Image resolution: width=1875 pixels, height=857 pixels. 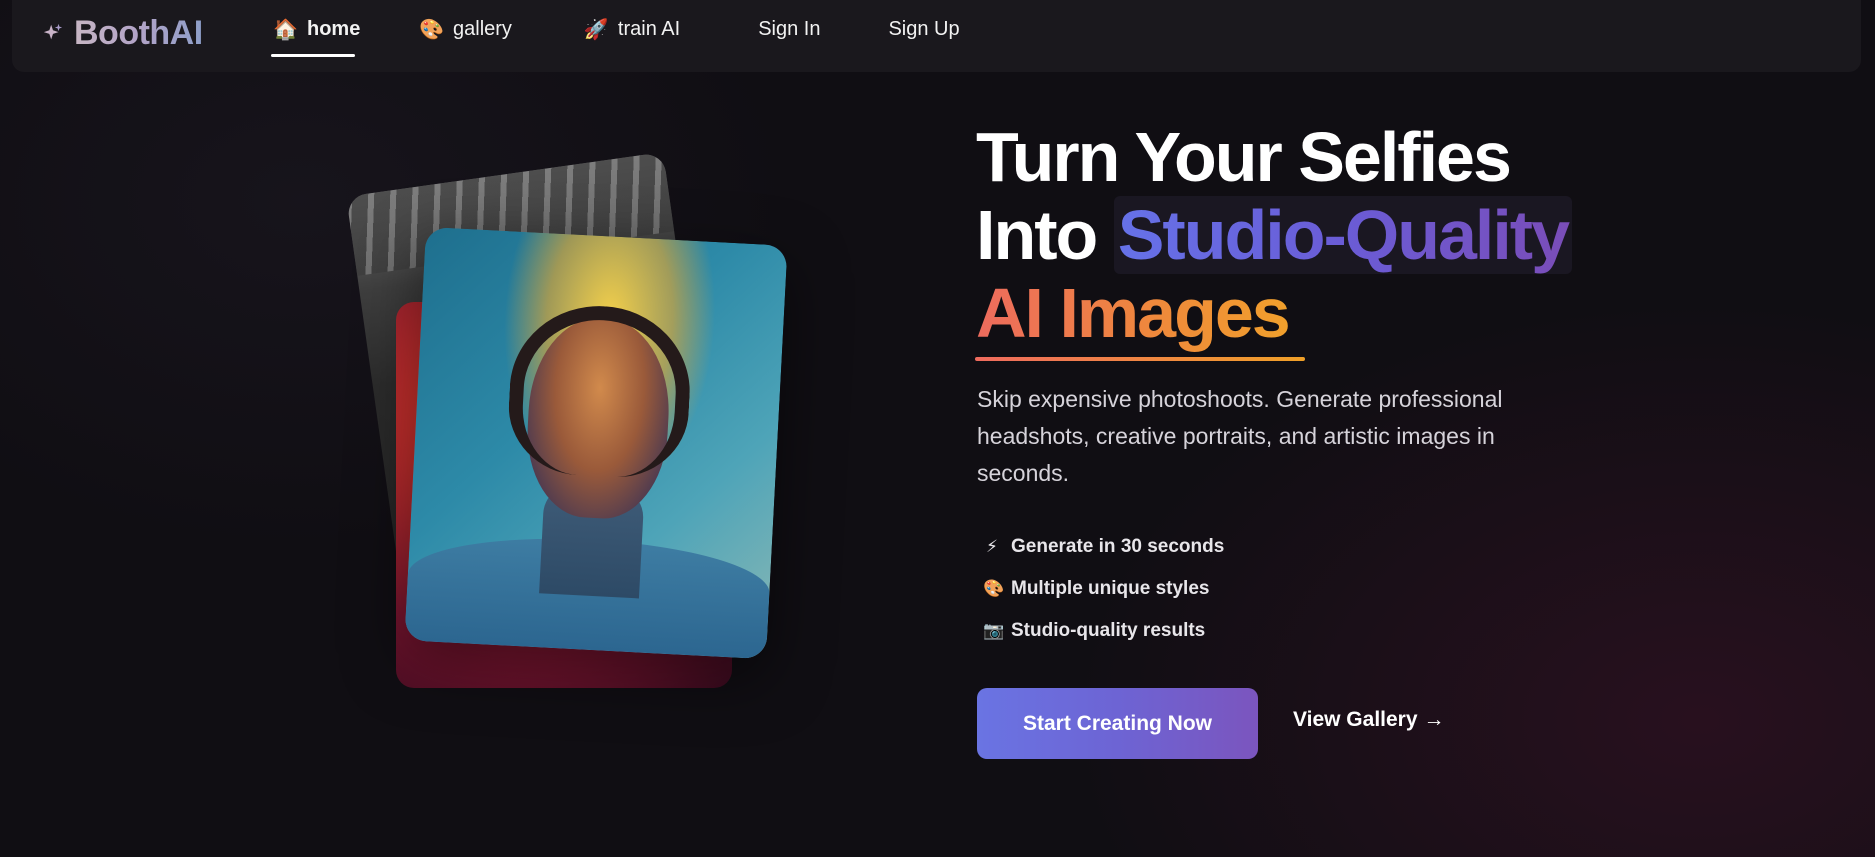 I want to click on brand-name: BoothAI, so click(x=138, y=32).